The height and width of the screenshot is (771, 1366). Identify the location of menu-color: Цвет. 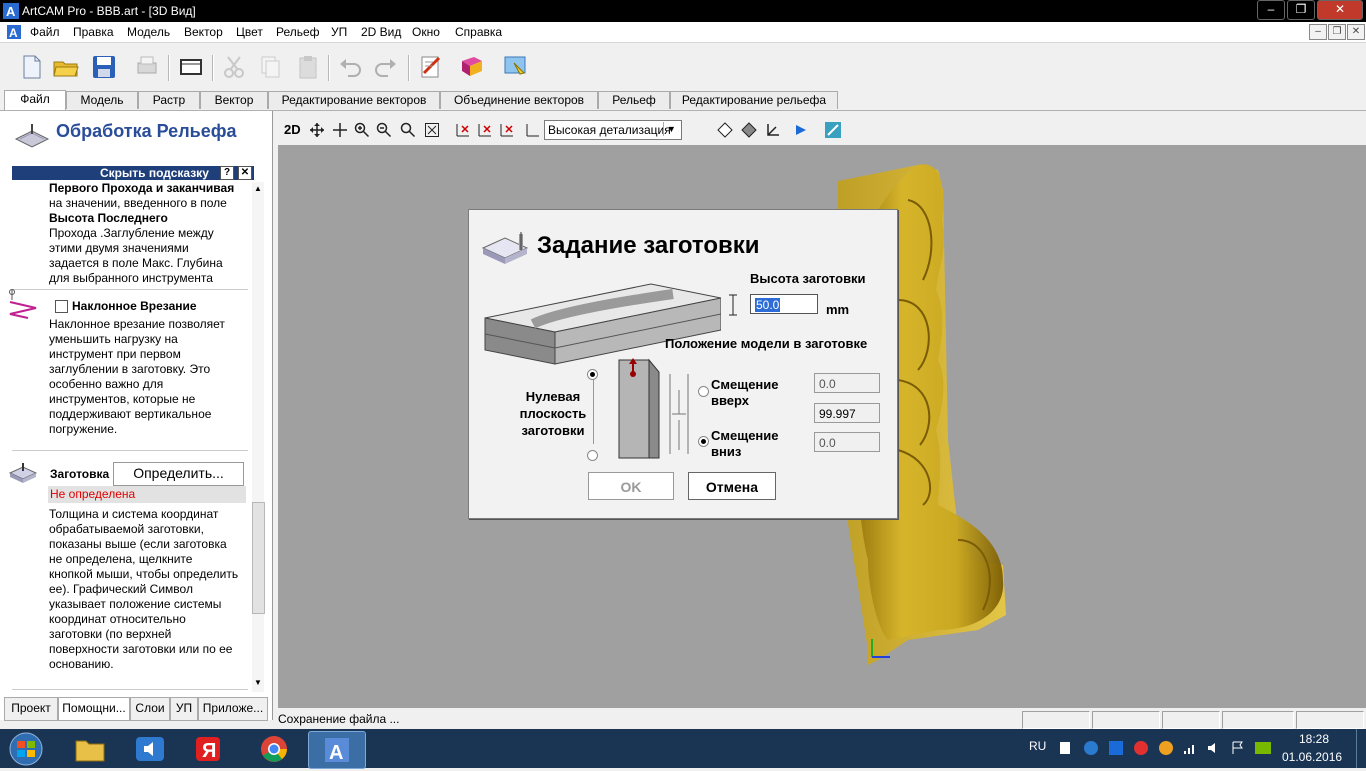
(249, 32).